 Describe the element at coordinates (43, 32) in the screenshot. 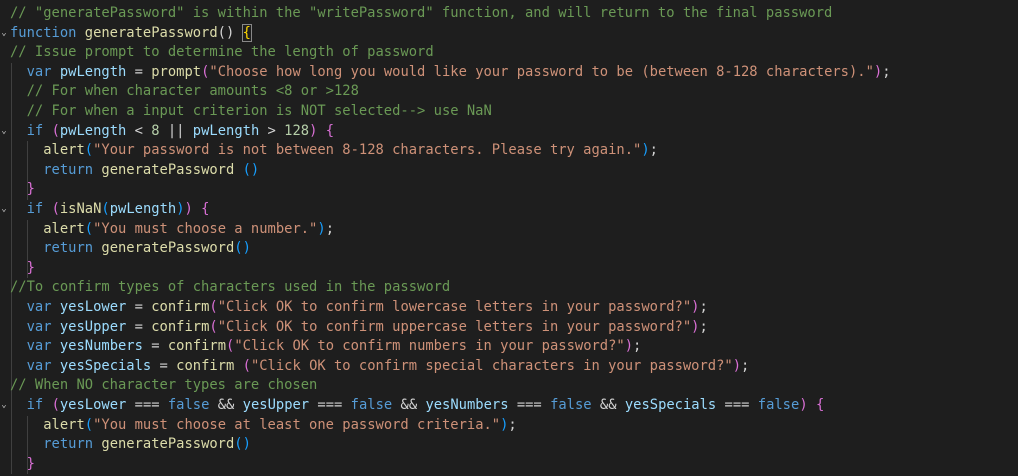

I see `code-token: function` at that location.